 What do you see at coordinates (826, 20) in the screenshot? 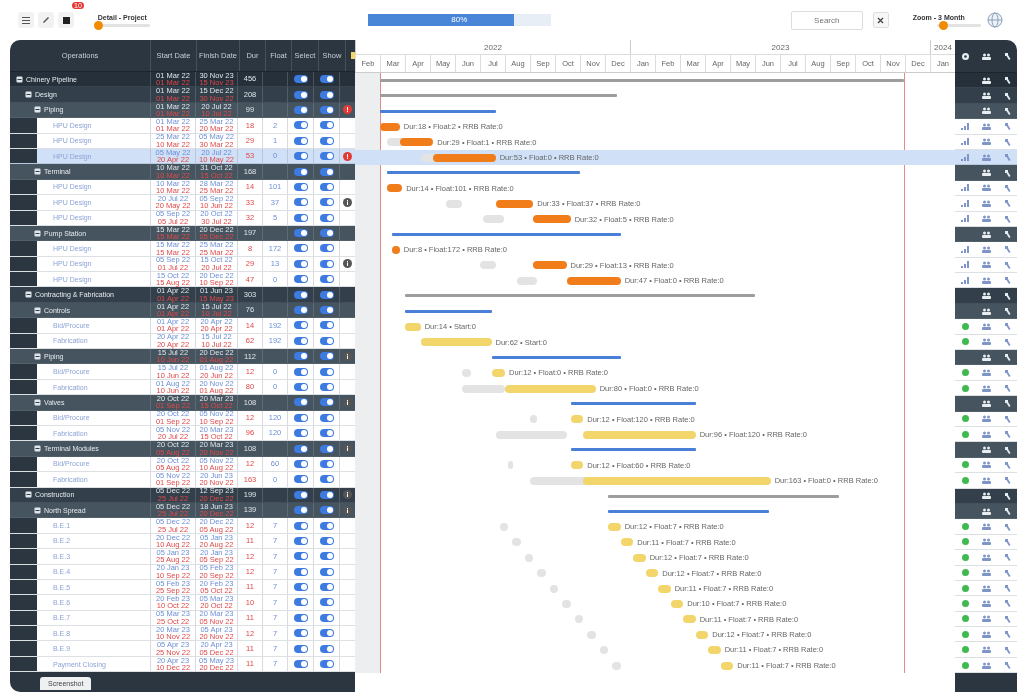
I see `search-field: Search` at bounding box center [826, 20].